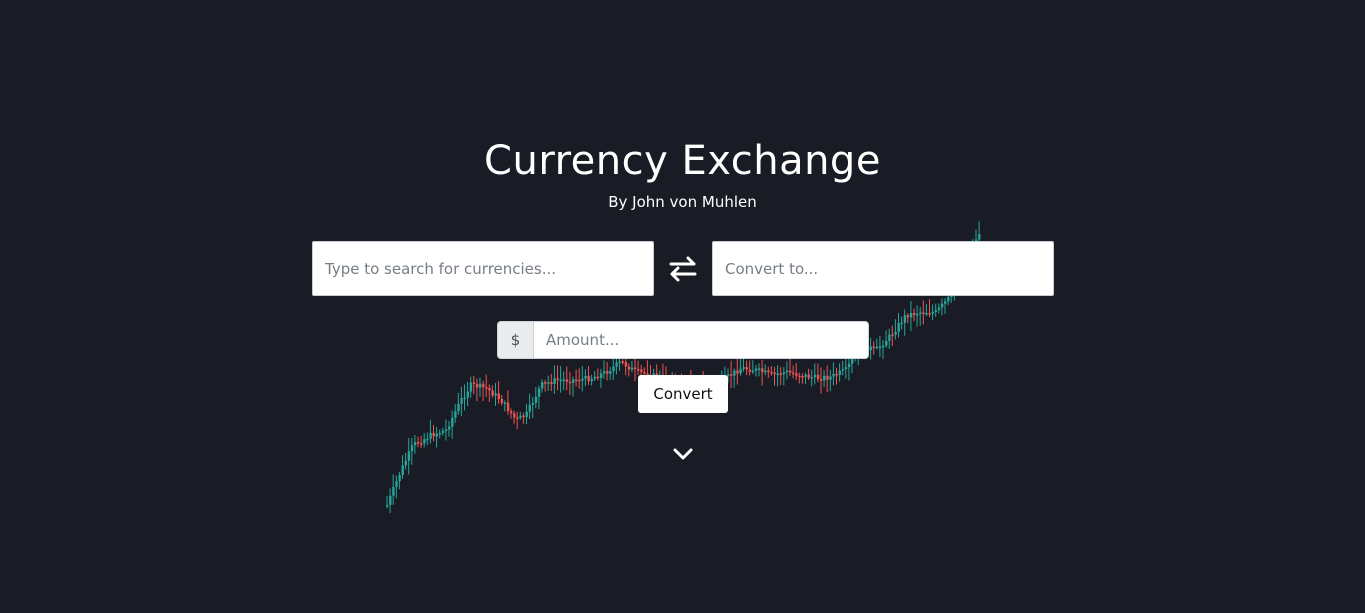 This screenshot has width=1365, height=613. Describe the element at coordinates (683, 454) in the screenshot. I see `chevron-down-icon` at that location.